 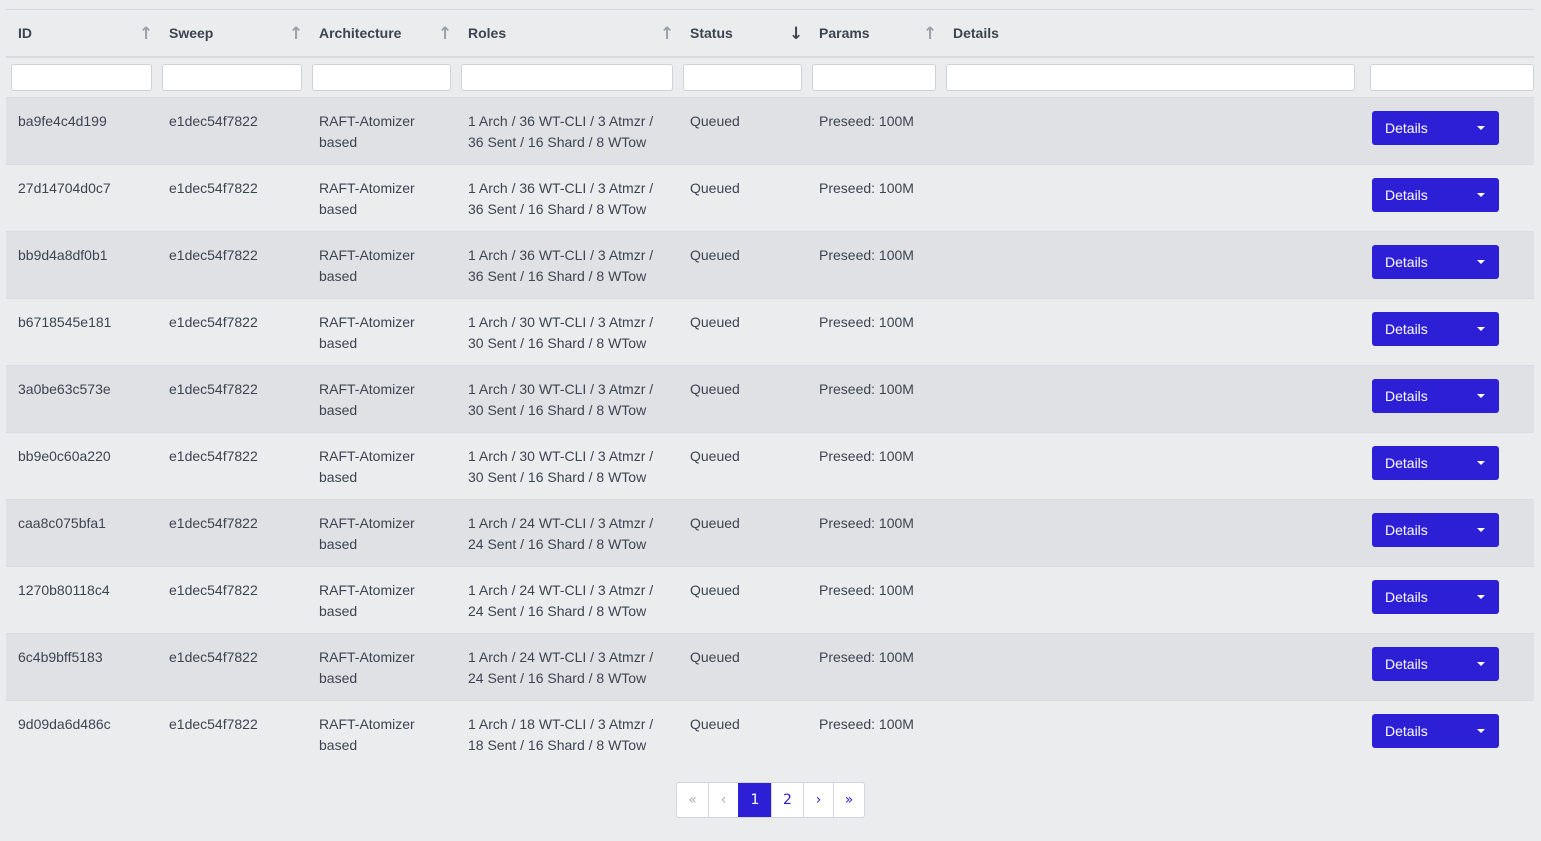 I want to click on filter-input-roles, so click(x=567, y=77).